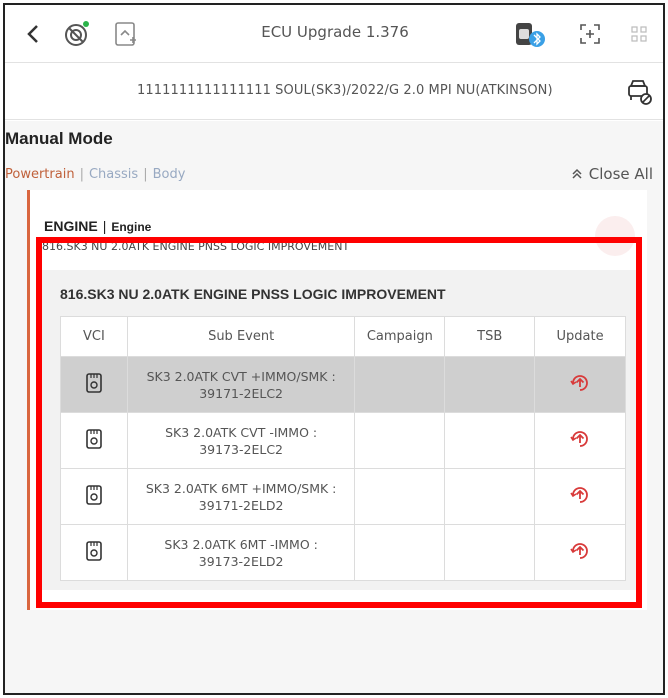  Describe the element at coordinates (577, 173) in the screenshot. I see `double-chevron-up-icon` at that location.